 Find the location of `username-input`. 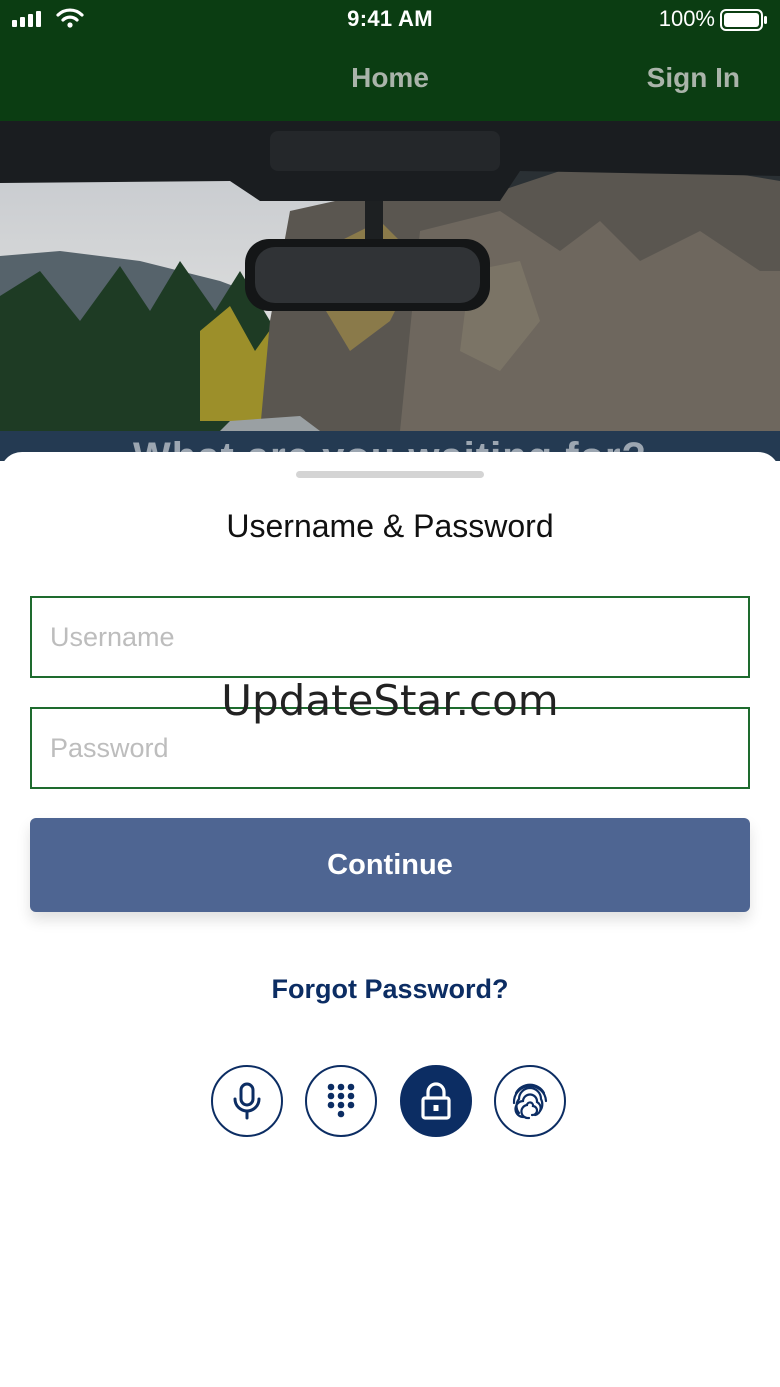

username-input is located at coordinates (390, 637).